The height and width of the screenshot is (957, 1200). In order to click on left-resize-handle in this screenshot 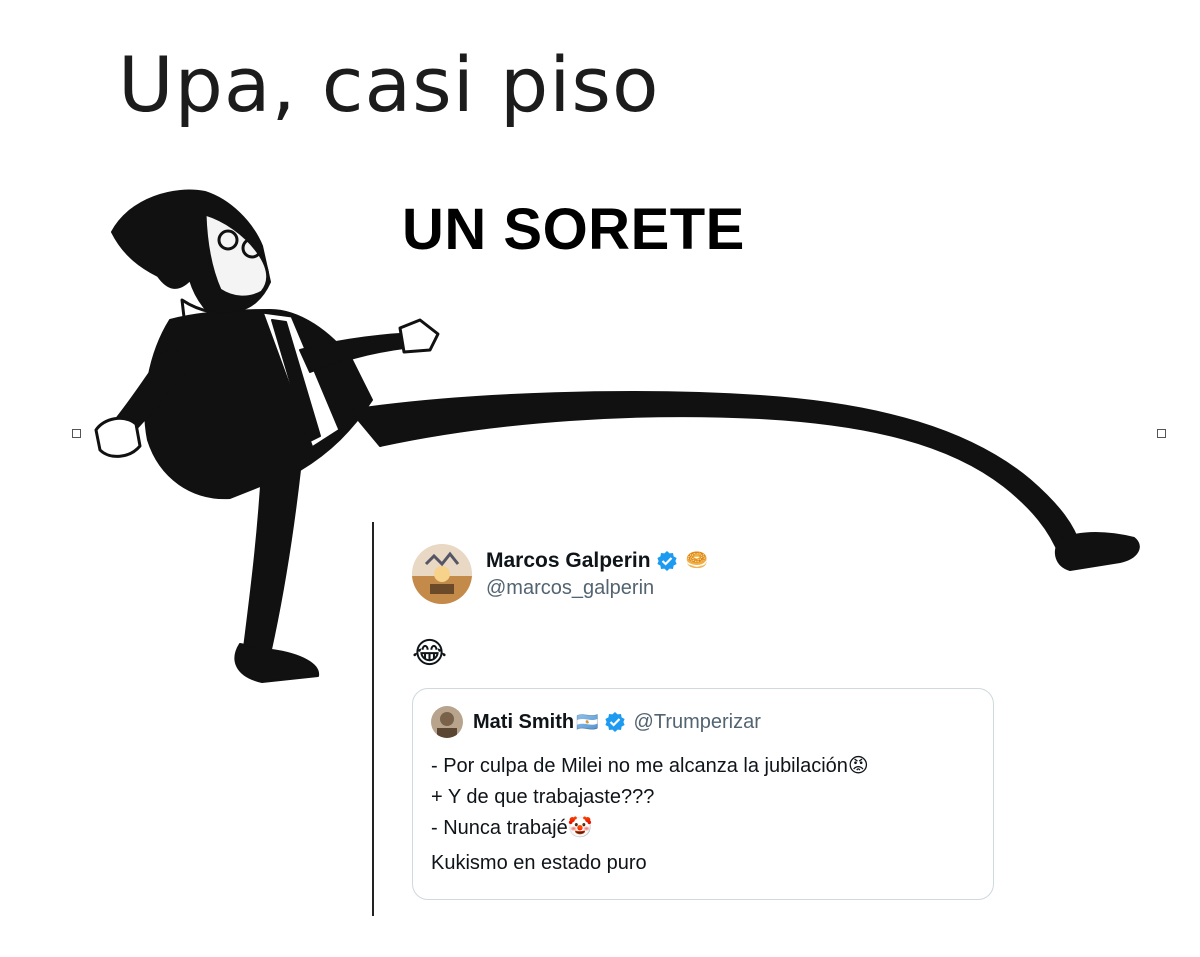, I will do `click(76, 433)`.